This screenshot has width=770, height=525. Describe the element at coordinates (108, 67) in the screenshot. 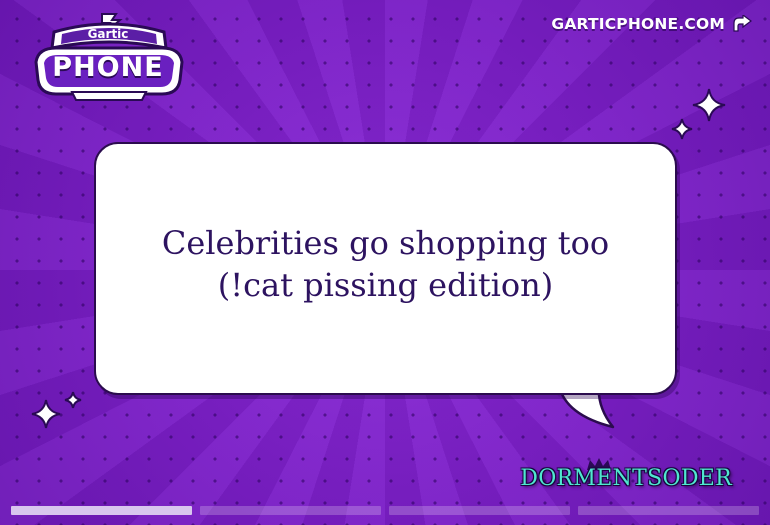

I see `logo-main-text: PHONE` at that location.